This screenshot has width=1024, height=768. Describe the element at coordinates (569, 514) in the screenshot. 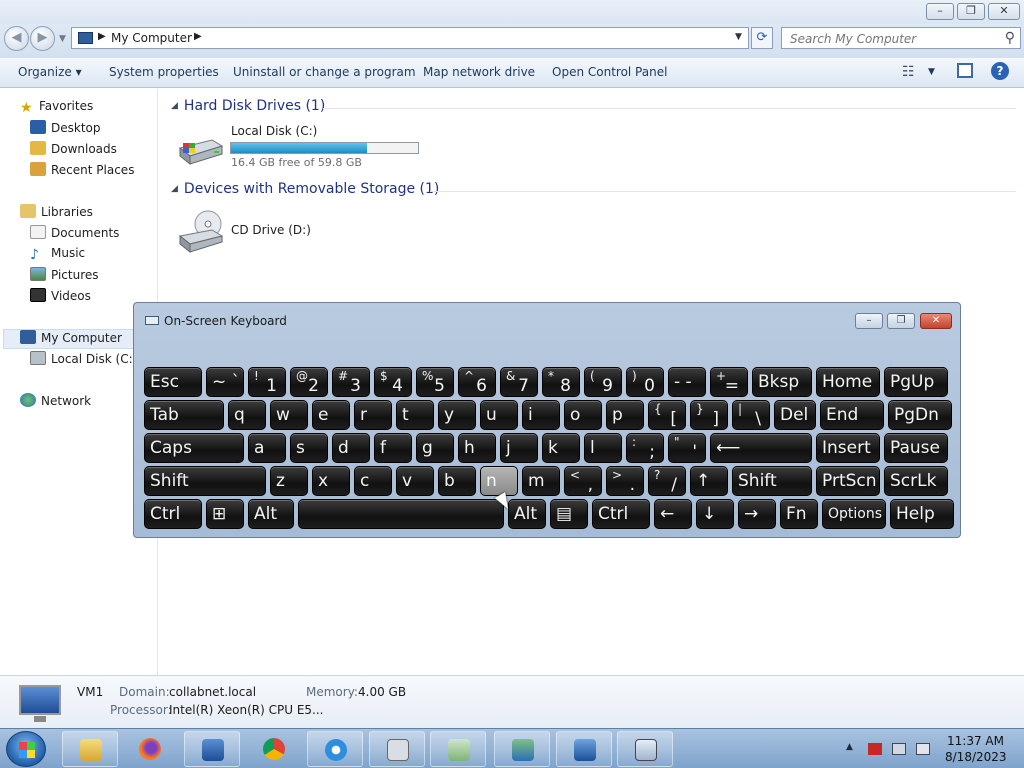

I see `menu-key-icon: ▤` at that location.